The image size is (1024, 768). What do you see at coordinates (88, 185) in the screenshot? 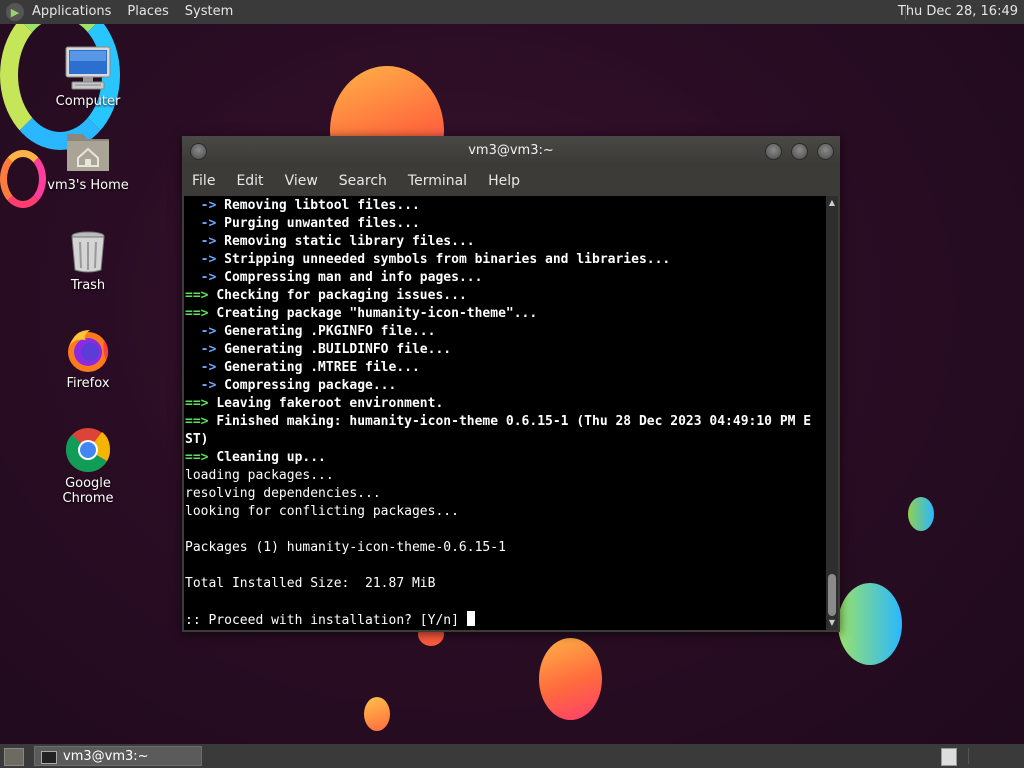
I see `desktop-icon-label: vm3's Home` at bounding box center [88, 185].